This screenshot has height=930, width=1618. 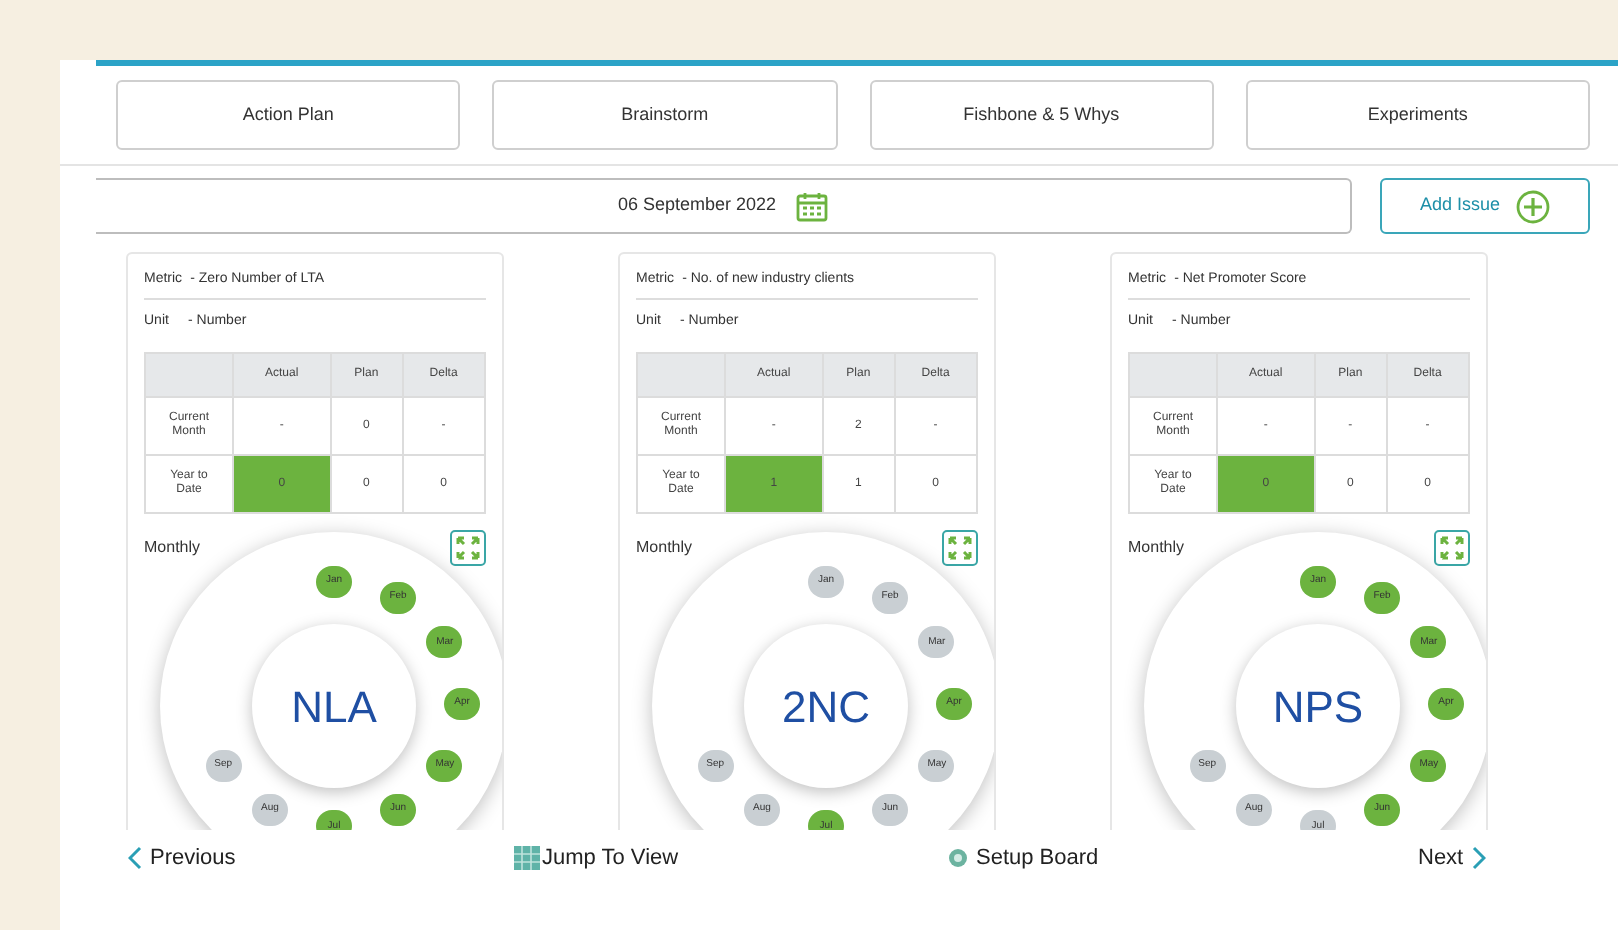 I want to click on grid-icon, so click(x=527, y=858).